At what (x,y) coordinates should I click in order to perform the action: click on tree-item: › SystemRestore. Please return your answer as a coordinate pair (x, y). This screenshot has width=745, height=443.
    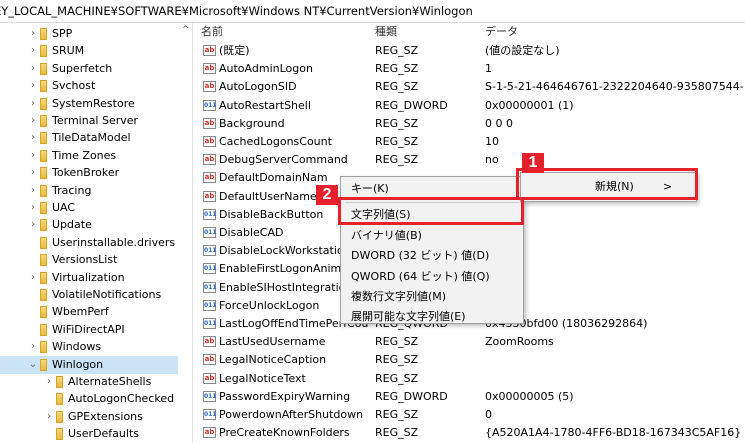
    Looking at the image, I should click on (89, 104).